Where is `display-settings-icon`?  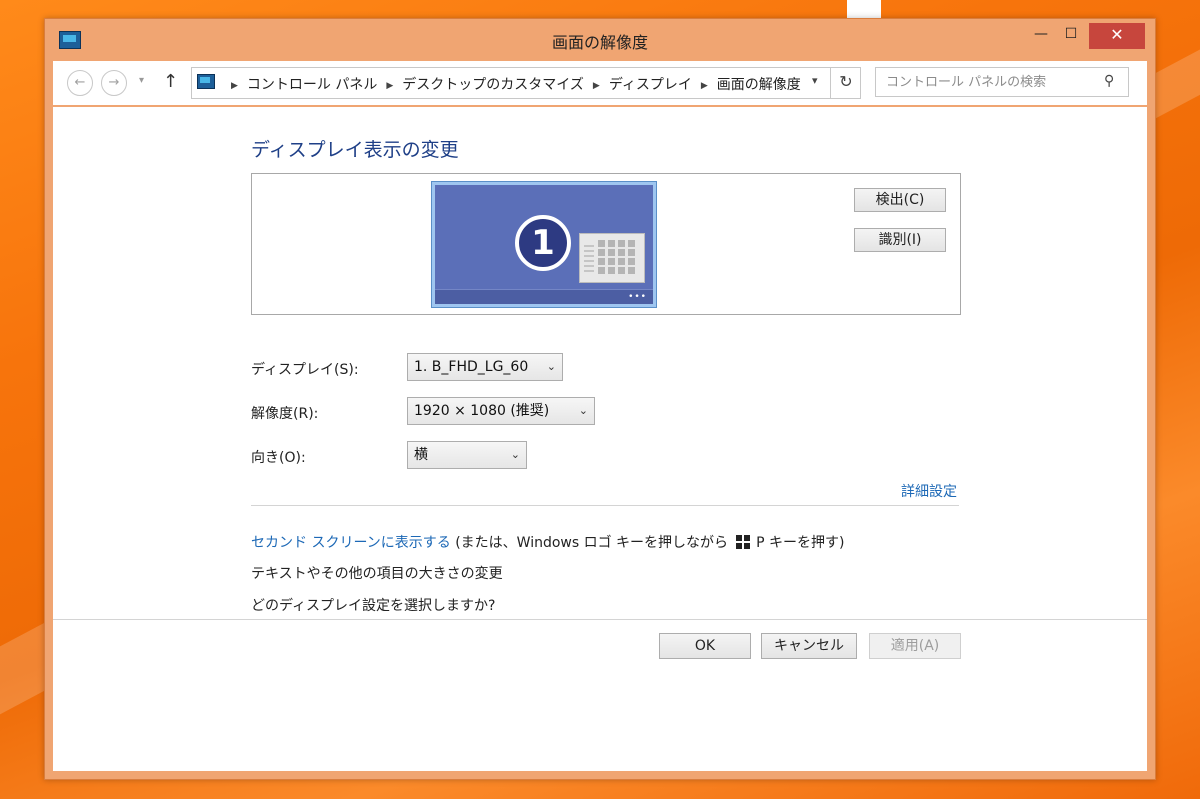 display-settings-icon is located at coordinates (612, 258).